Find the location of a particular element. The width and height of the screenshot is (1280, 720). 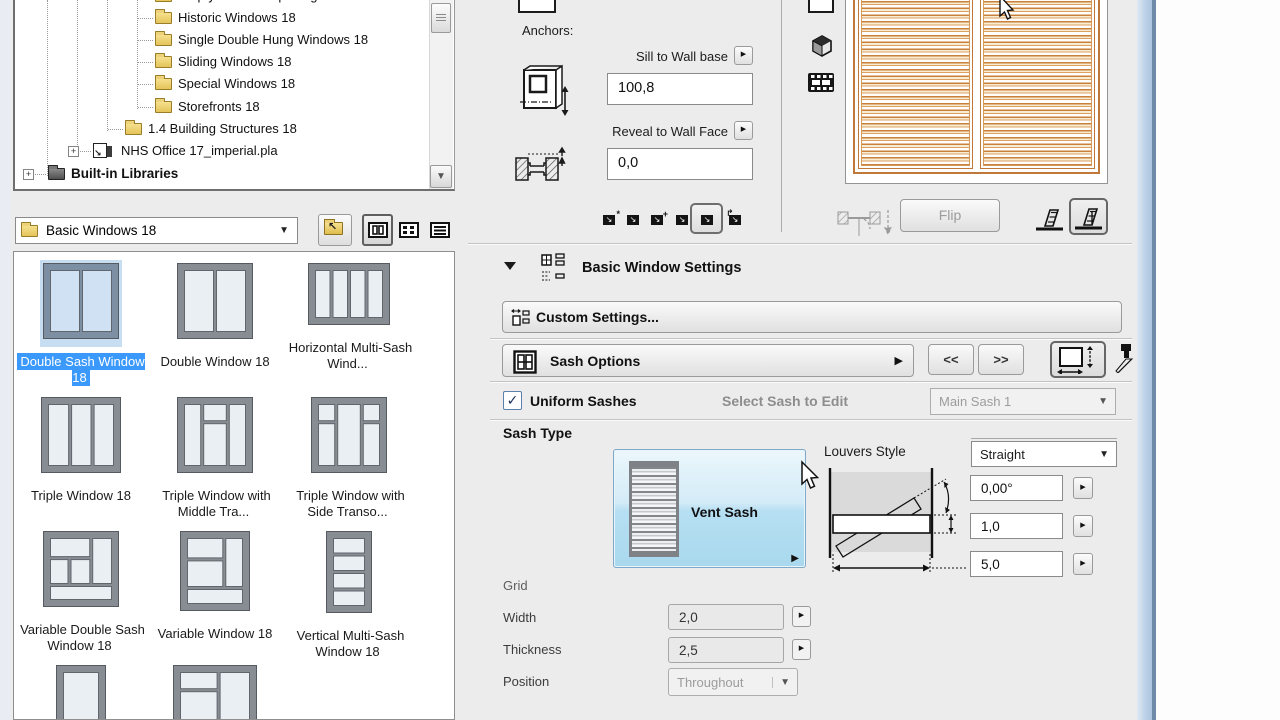

custom-settings-icon is located at coordinates (520, 317).